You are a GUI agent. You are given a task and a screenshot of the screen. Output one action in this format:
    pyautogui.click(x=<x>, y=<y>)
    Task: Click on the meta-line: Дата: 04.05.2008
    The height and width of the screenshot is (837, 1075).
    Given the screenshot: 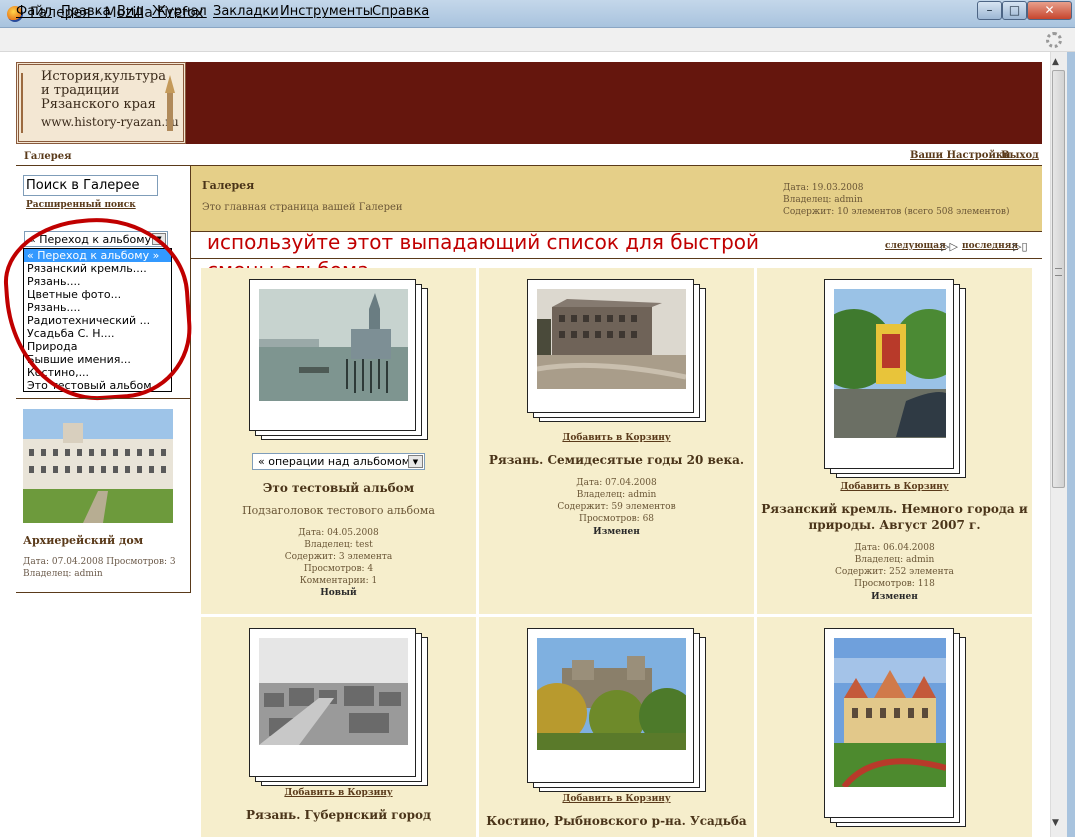 What is the action you would take?
    pyautogui.click(x=338, y=533)
    